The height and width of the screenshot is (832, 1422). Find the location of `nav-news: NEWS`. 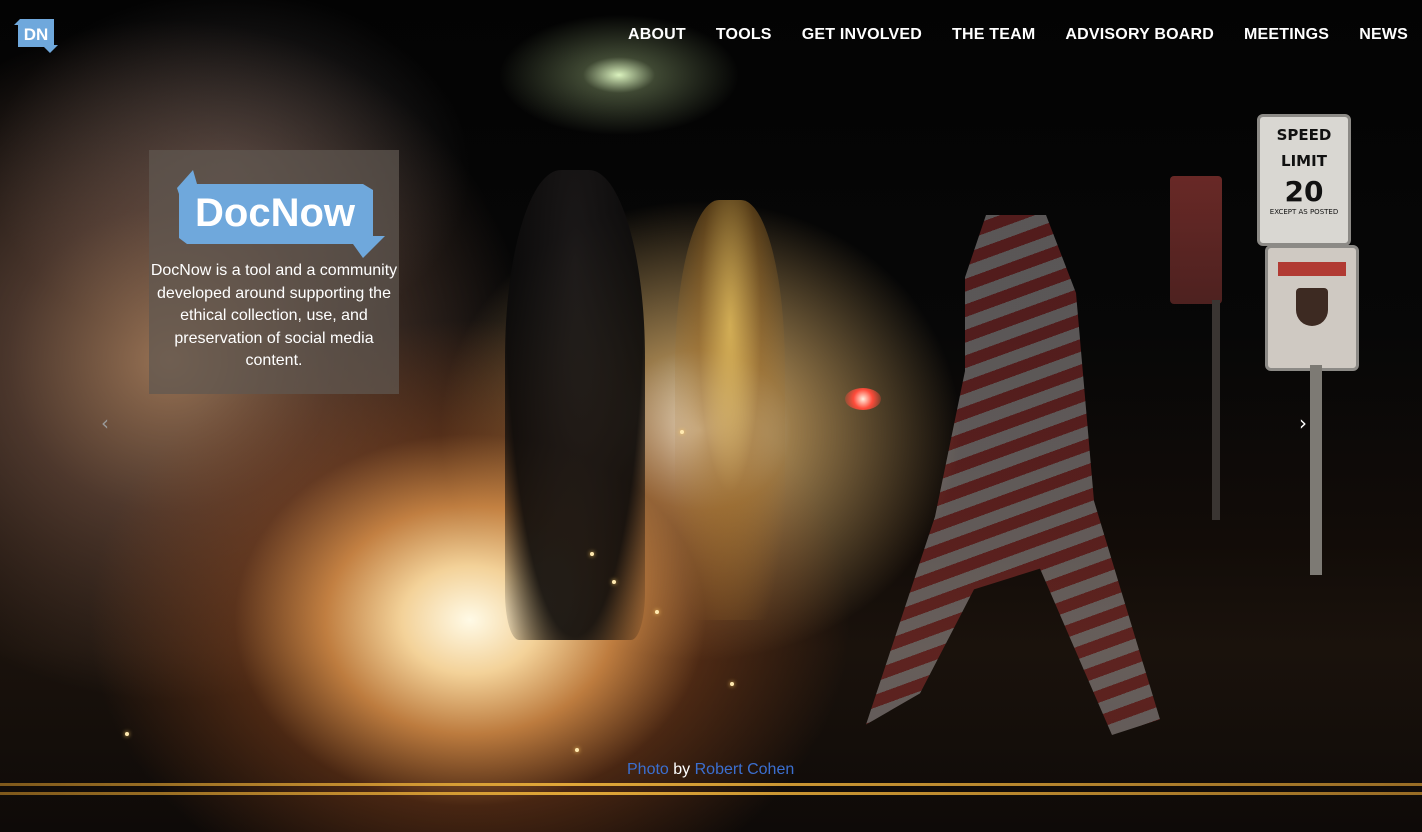

nav-news: NEWS is located at coordinates (1383, 35).